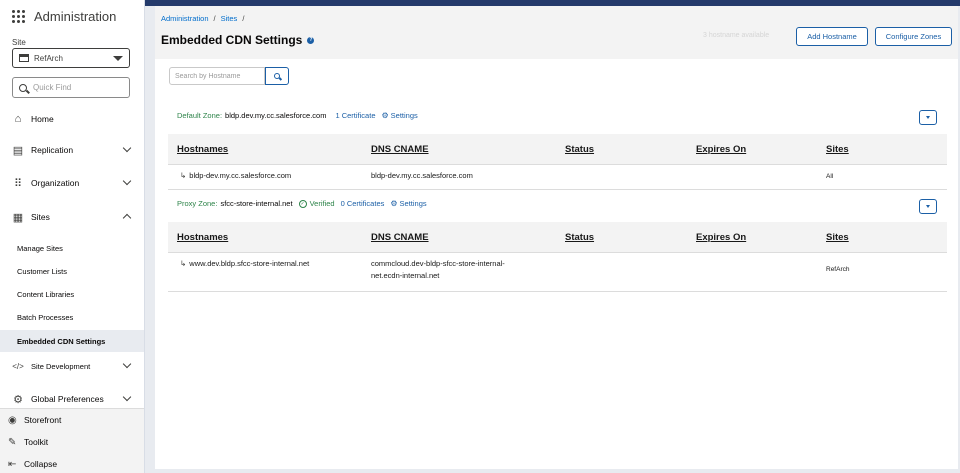 This screenshot has height=473, width=960. I want to click on sidebar-subitem-customer-lists: Customer Lists, so click(72, 271).